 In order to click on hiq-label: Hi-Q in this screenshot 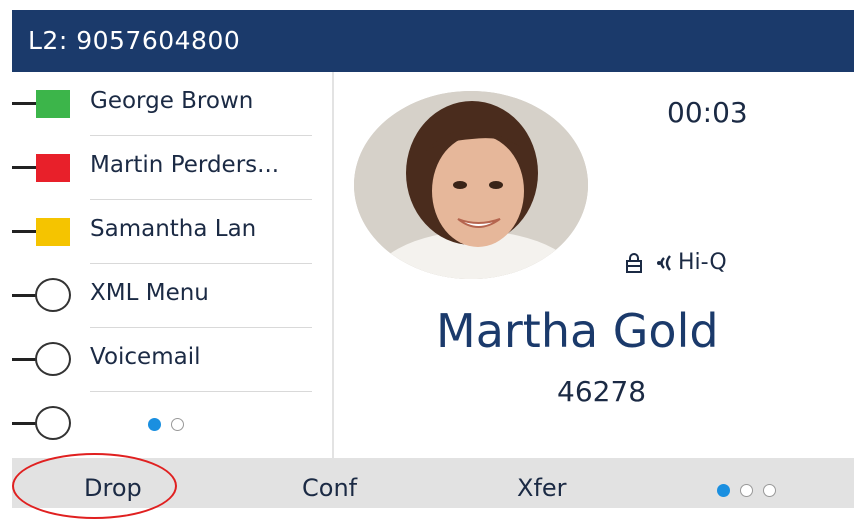, I will do `click(702, 262)`.